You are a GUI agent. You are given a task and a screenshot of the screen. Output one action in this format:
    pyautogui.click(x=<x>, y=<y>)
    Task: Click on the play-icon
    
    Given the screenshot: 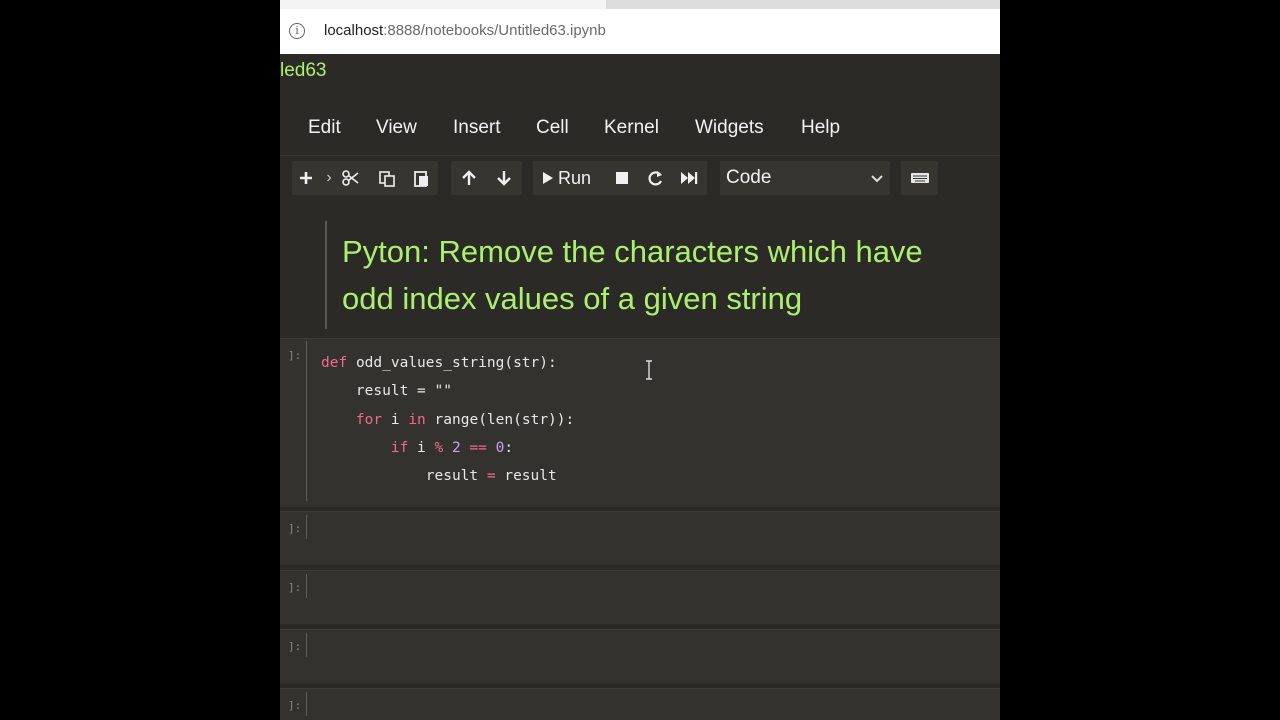 What is the action you would take?
    pyautogui.click(x=548, y=178)
    